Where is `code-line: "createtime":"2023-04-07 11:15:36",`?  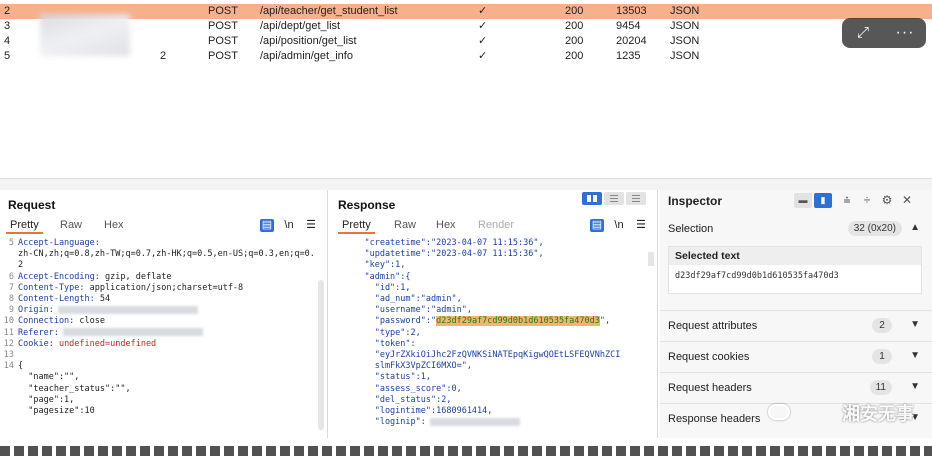 code-line: "createtime":"2023-04-07 11:15:36", is located at coordinates (443, 243).